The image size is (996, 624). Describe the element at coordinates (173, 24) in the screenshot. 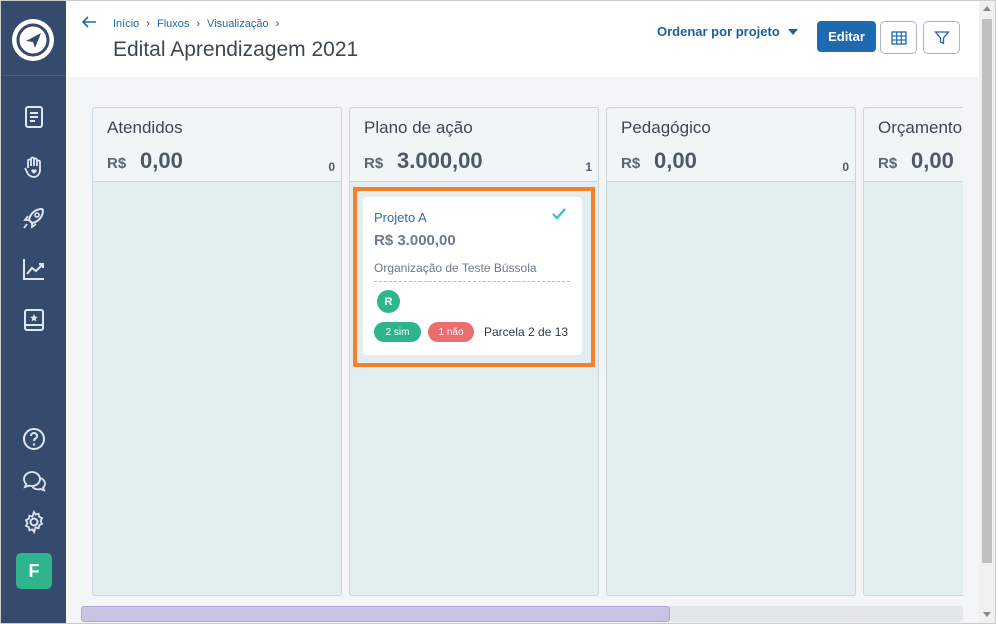

I see `breadcrumb-fluxos: Fluxos` at that location.